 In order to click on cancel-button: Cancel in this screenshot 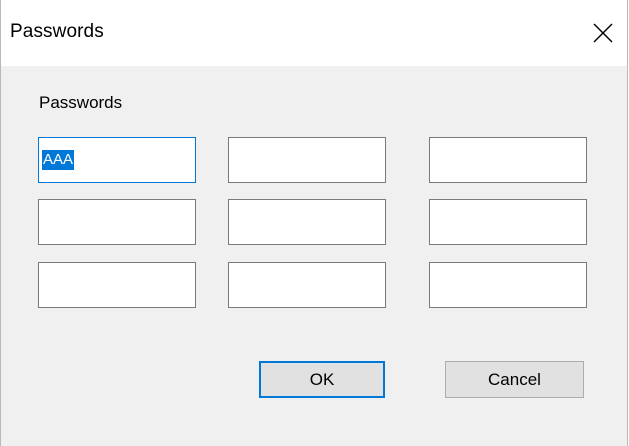, I will do `click(514, 379)`.